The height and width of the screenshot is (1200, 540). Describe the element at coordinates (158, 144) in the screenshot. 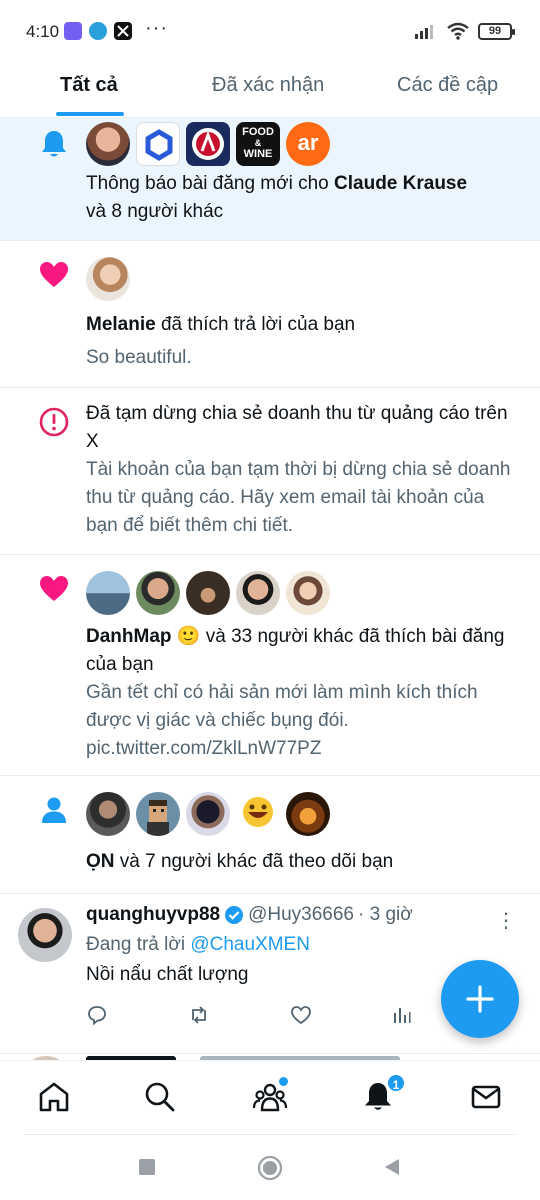

I see `chainlink-avatar` at that location.